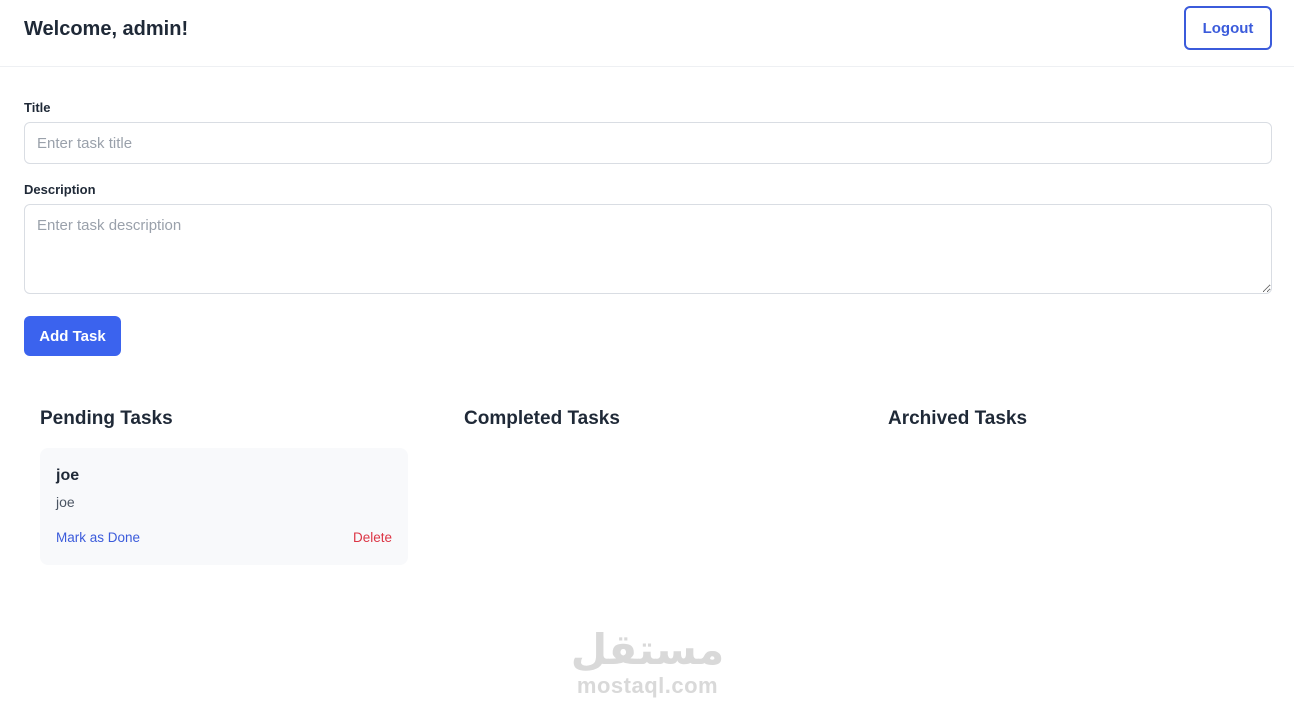 The image size is (1294, 719). Describe the element at coordinates (65, 502) in the screenshot. I see `task-description: joe` at that location.